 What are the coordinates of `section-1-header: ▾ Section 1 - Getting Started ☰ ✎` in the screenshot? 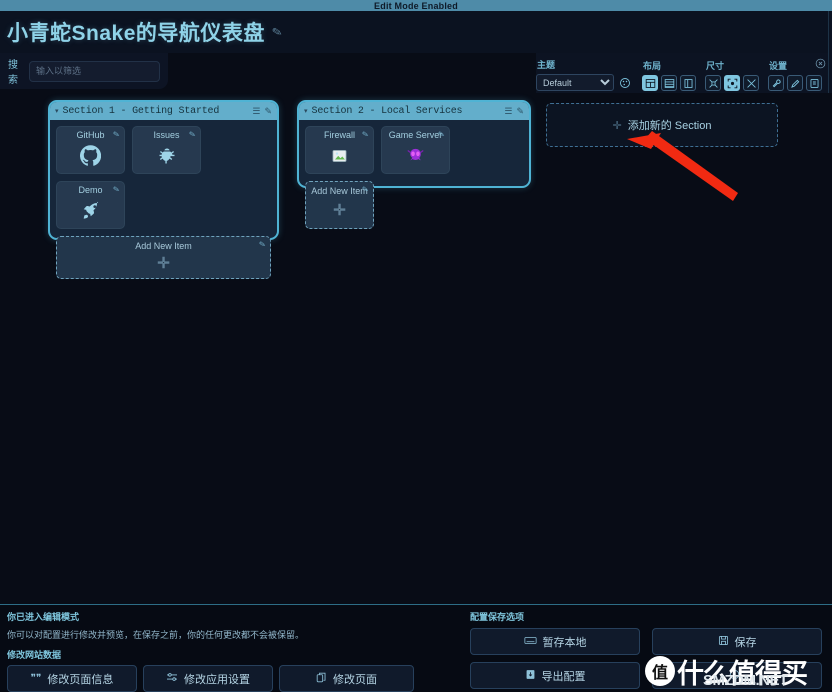 It's located at (163, 111).